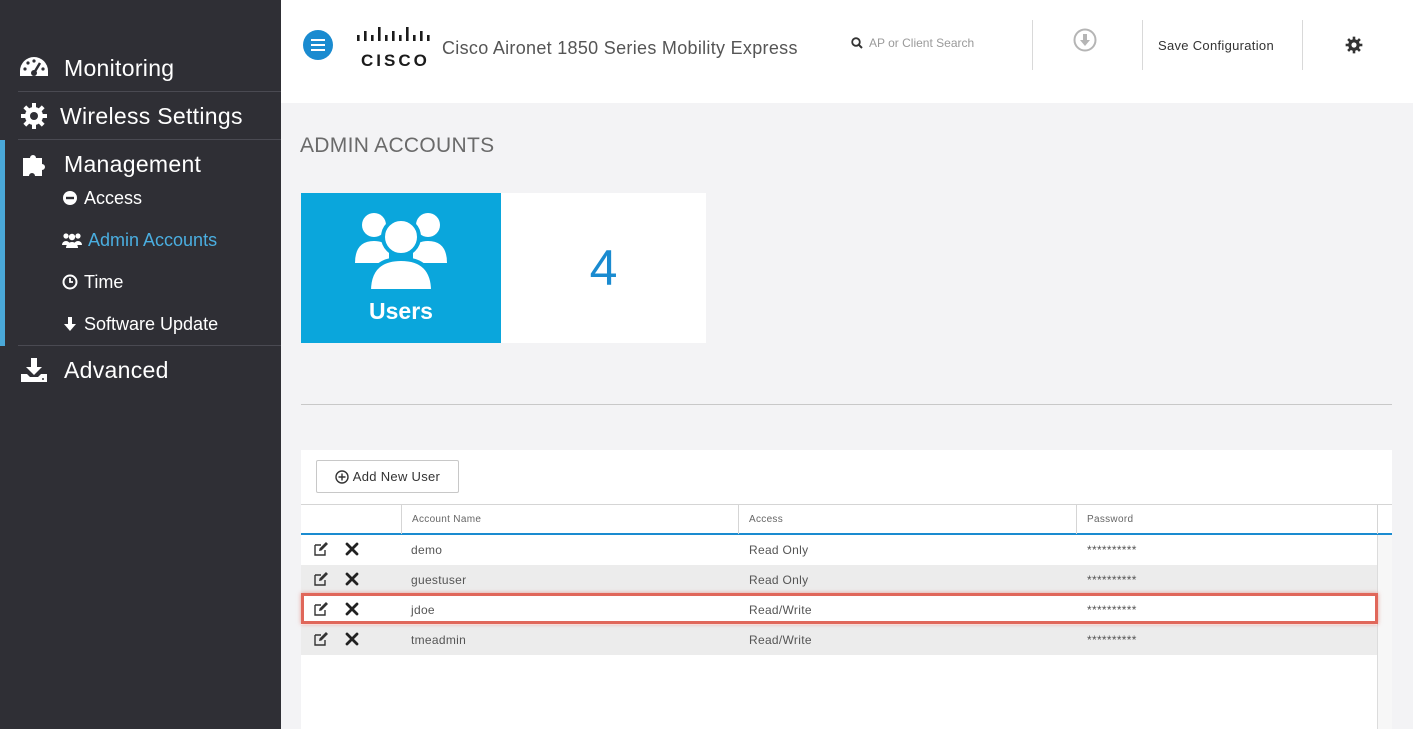 This screenshot has width=1413, height=729. What do you see at coordinates (439, 580) in the screenshot?
I see `account-name-cell: guestuser` at bounding box center [439, 580].